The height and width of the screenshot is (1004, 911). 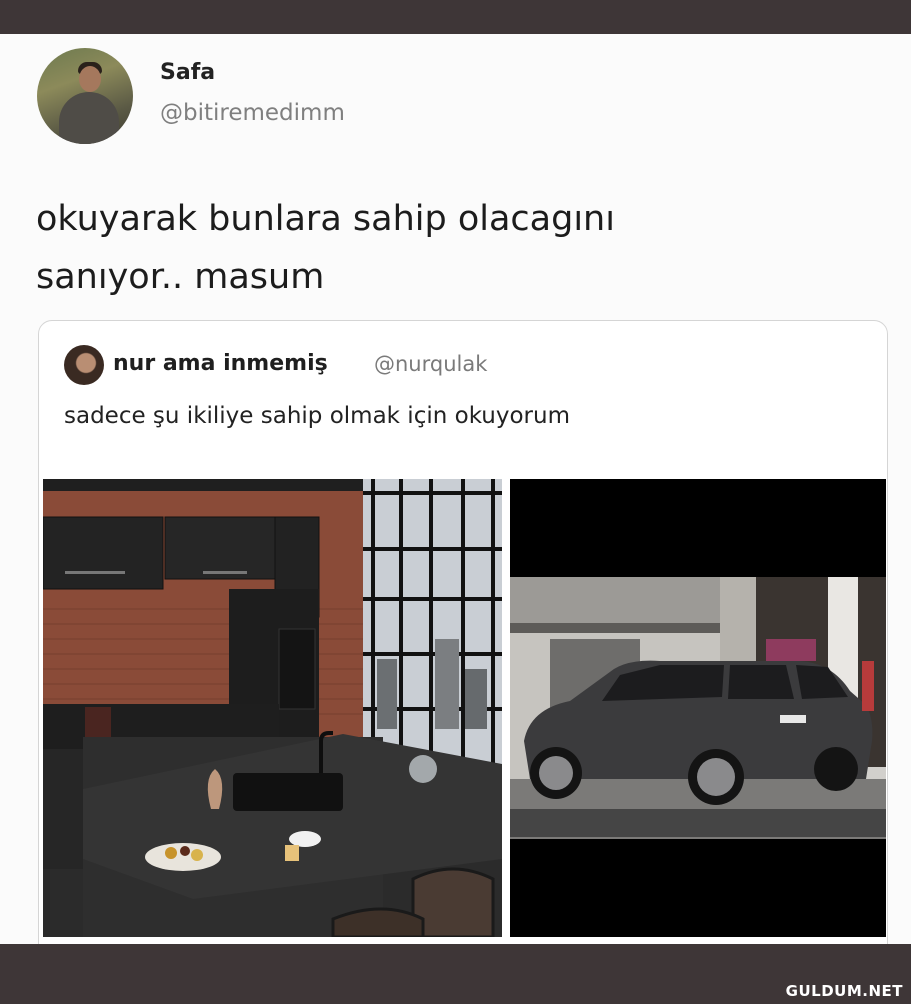 What do you see at coordinates (90, 79) in the screenshot?
I see `avatar-head` at bounding box center [90, 79].